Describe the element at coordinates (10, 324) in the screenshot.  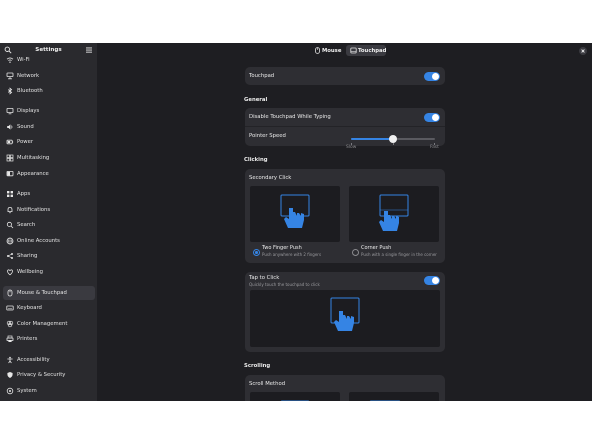
I see `color-icon` at that location.